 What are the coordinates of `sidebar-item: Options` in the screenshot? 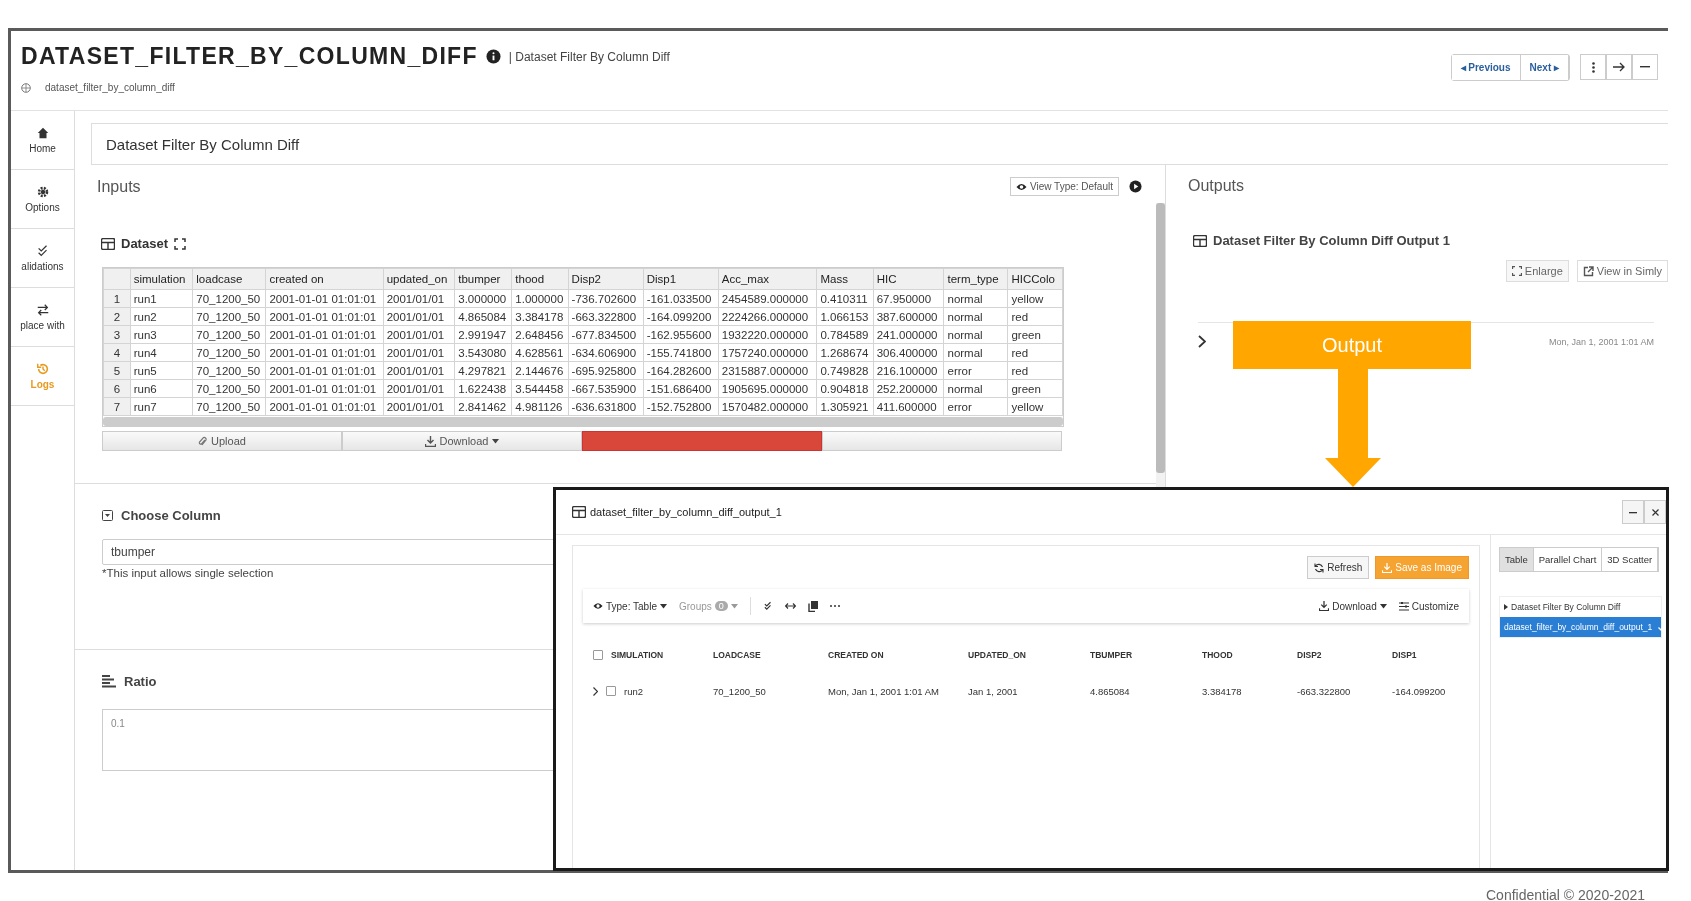 It's located at (42, 199).